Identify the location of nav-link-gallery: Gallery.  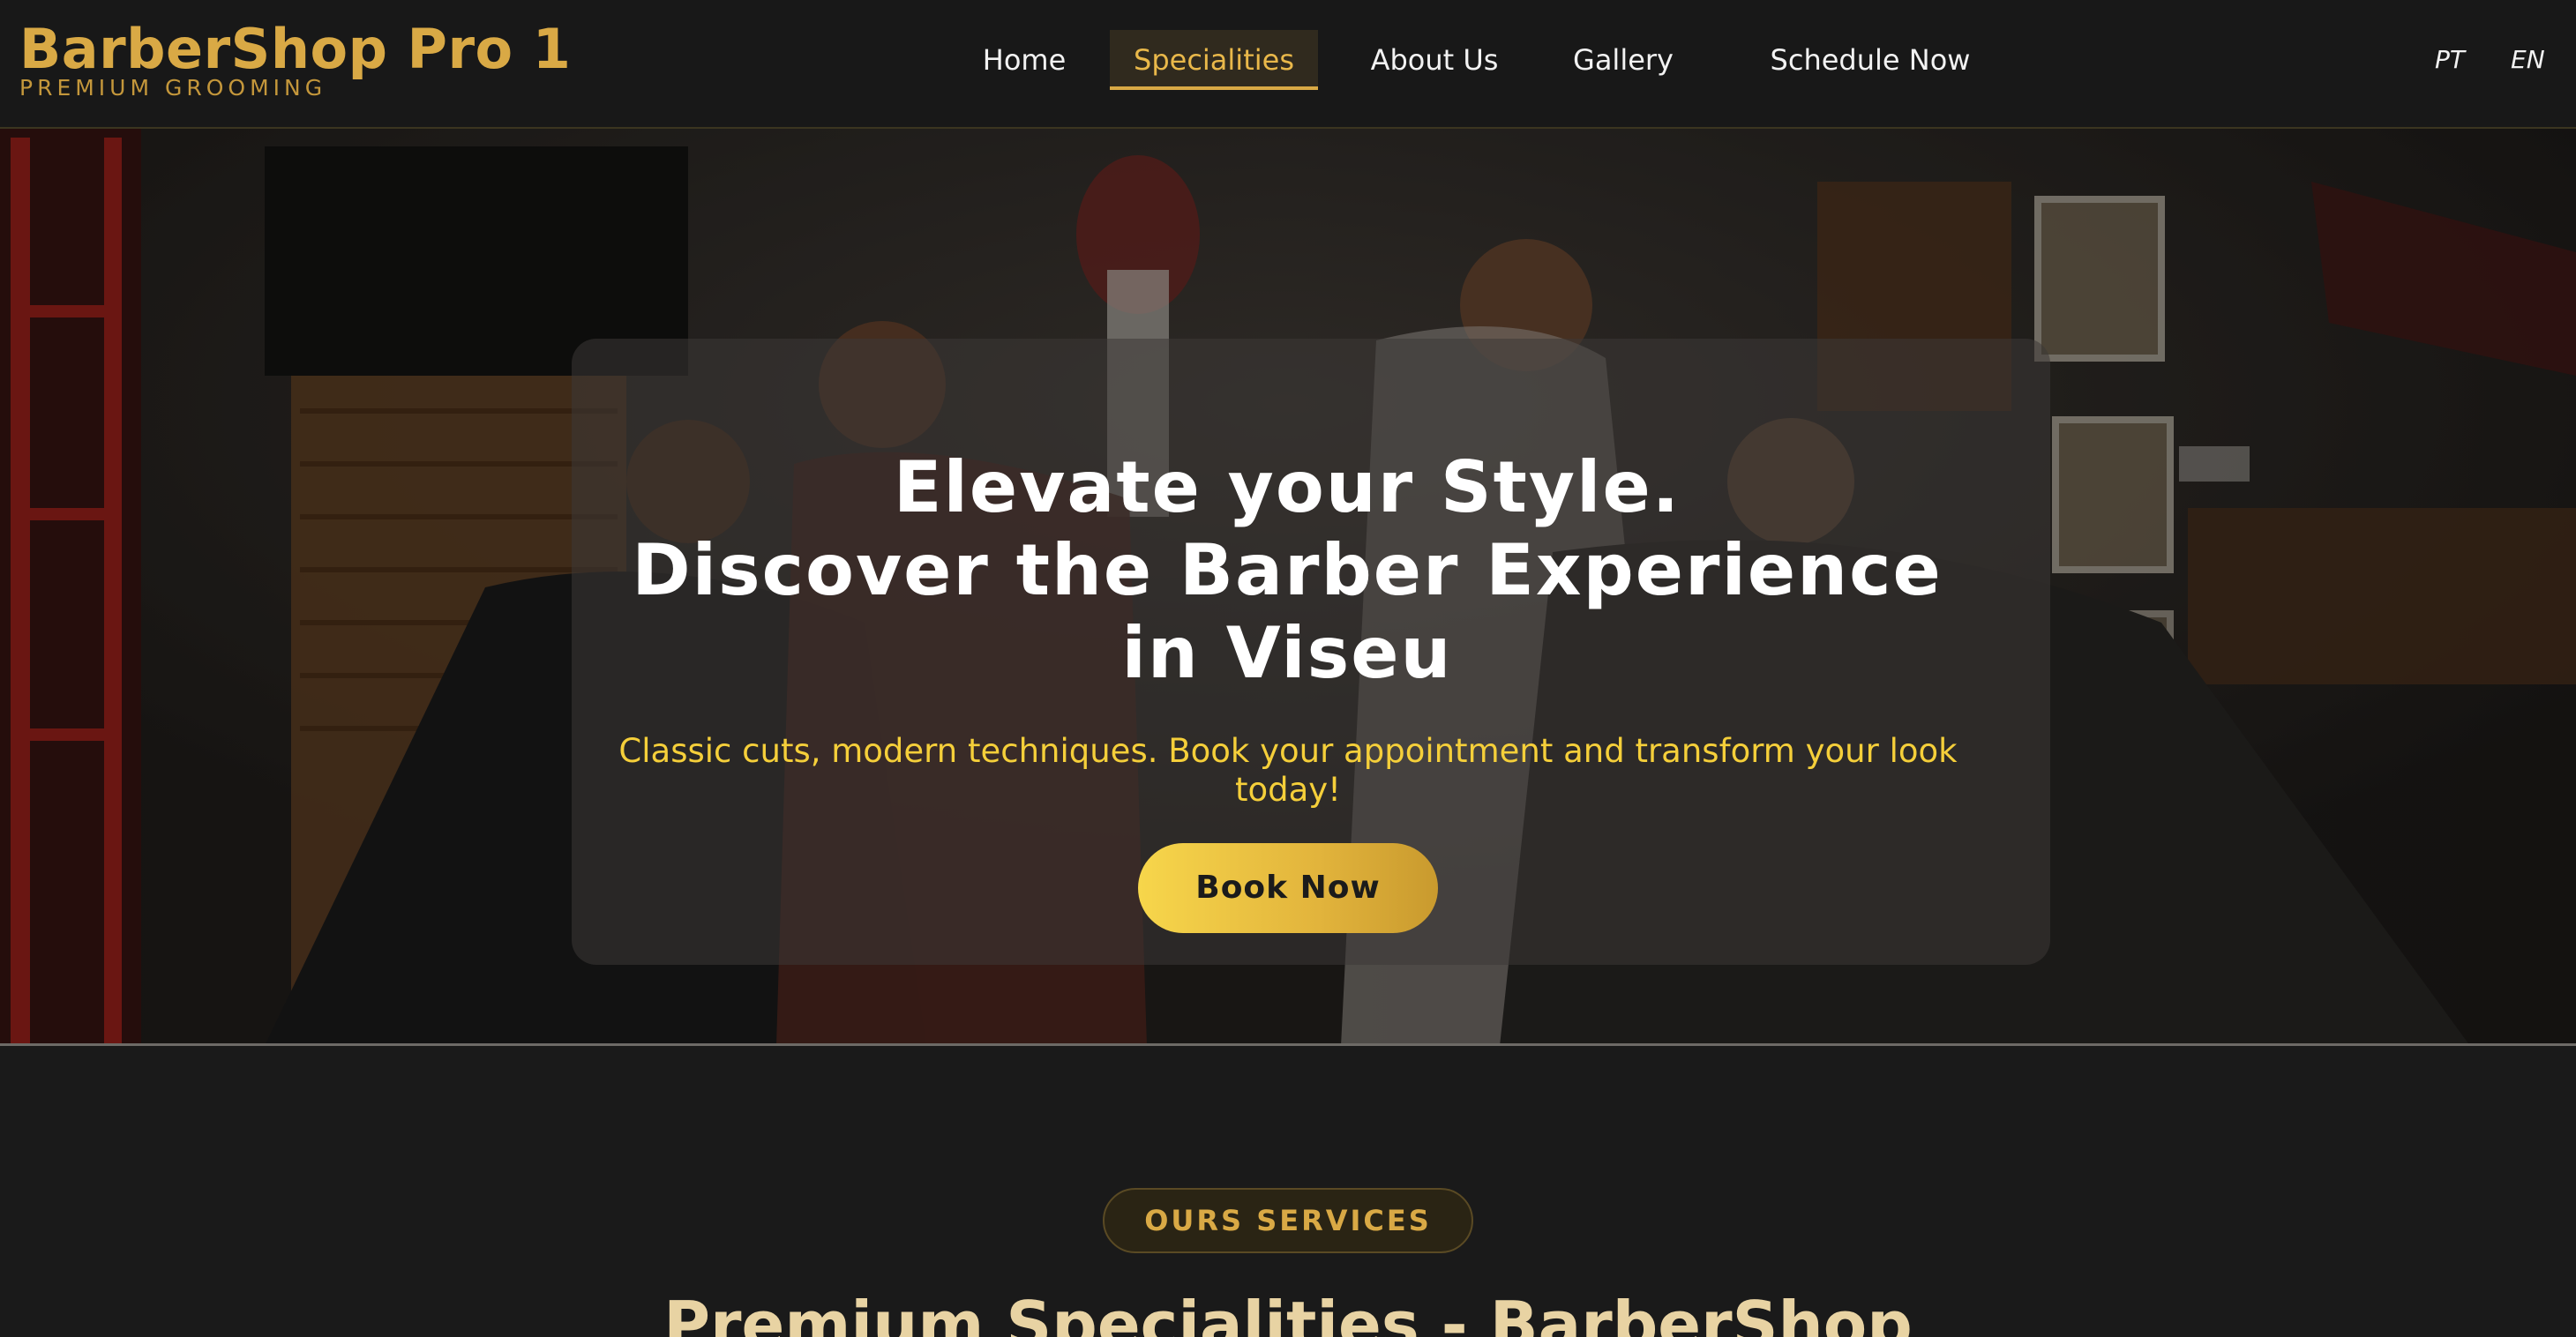
(1624, 60).